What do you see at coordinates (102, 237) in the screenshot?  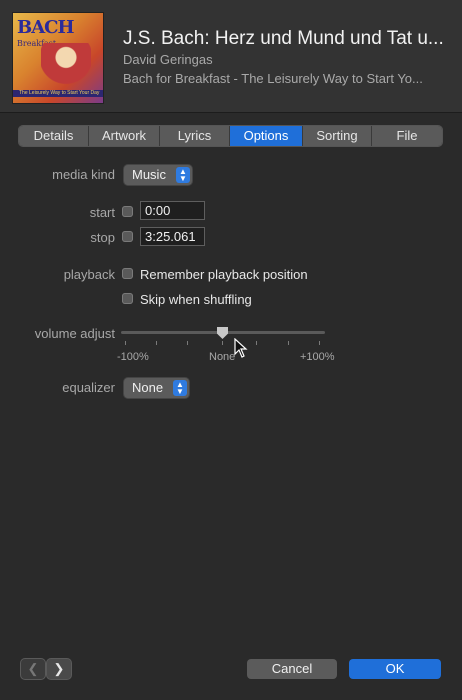 I see `stop-label: stop` at bounding box center [102, 237].